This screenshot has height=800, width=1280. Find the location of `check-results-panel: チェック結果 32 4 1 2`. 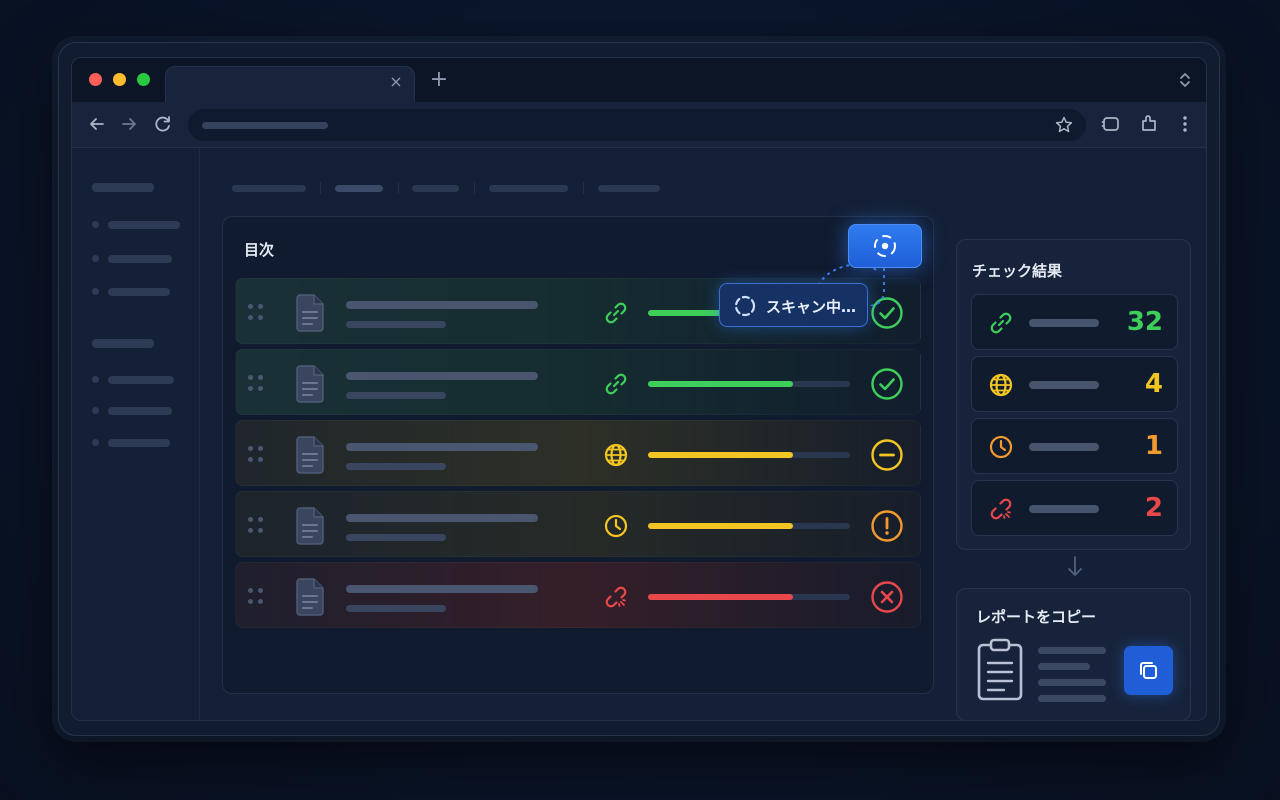

check-results-panel: チェック結果 32 4 1 2 is located at coordinates (1073, 394).